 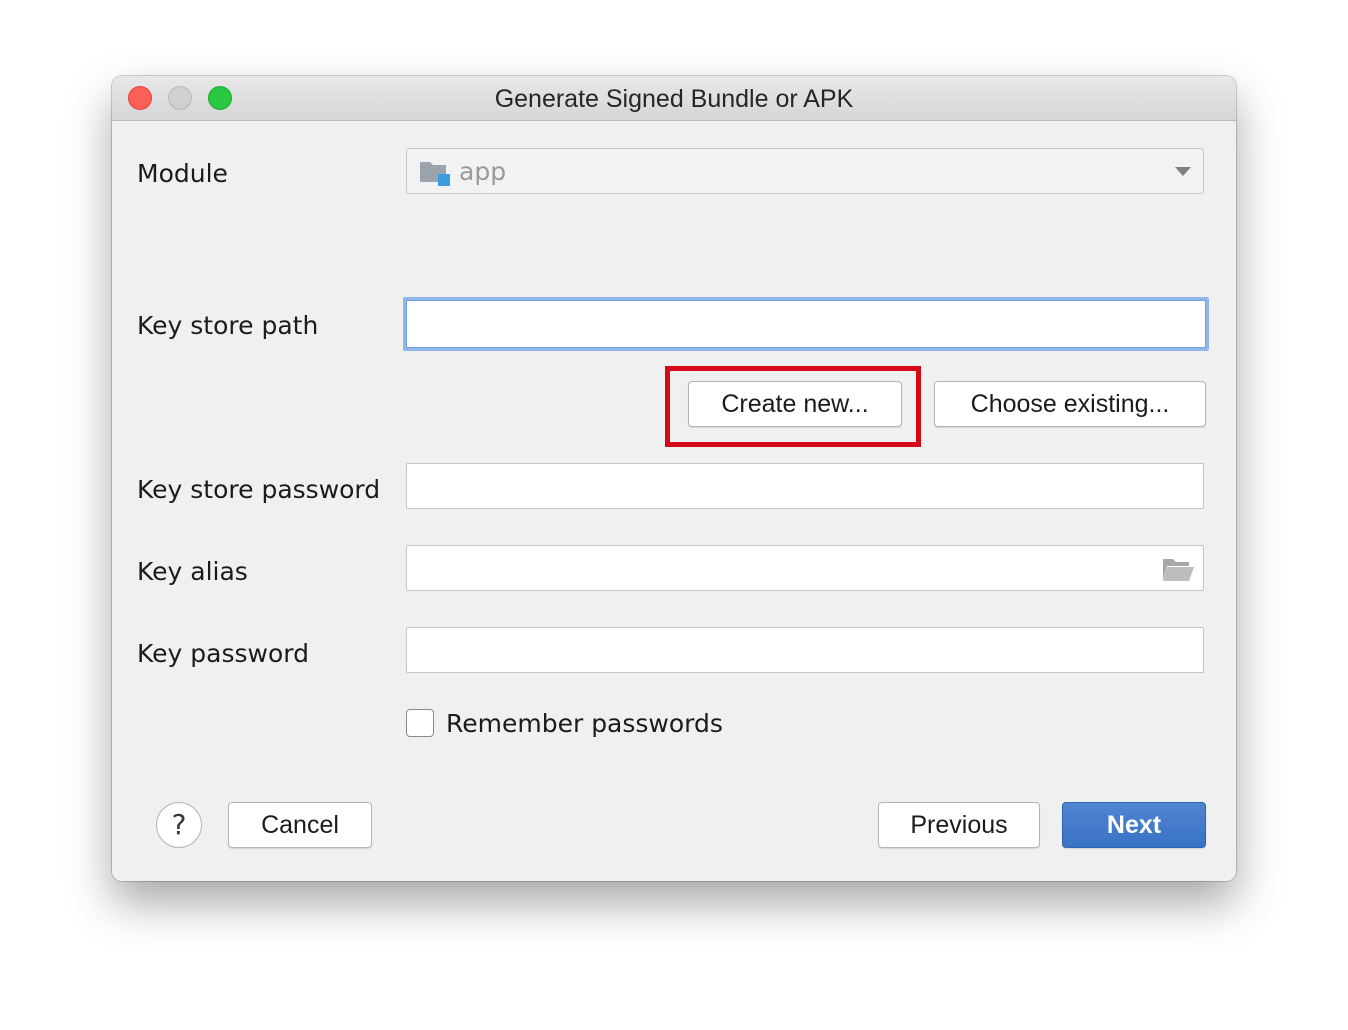 What do you see at coordinates (805, 171) in the screenshot?
I see `module-select: app` at bounding box center [805, 171].